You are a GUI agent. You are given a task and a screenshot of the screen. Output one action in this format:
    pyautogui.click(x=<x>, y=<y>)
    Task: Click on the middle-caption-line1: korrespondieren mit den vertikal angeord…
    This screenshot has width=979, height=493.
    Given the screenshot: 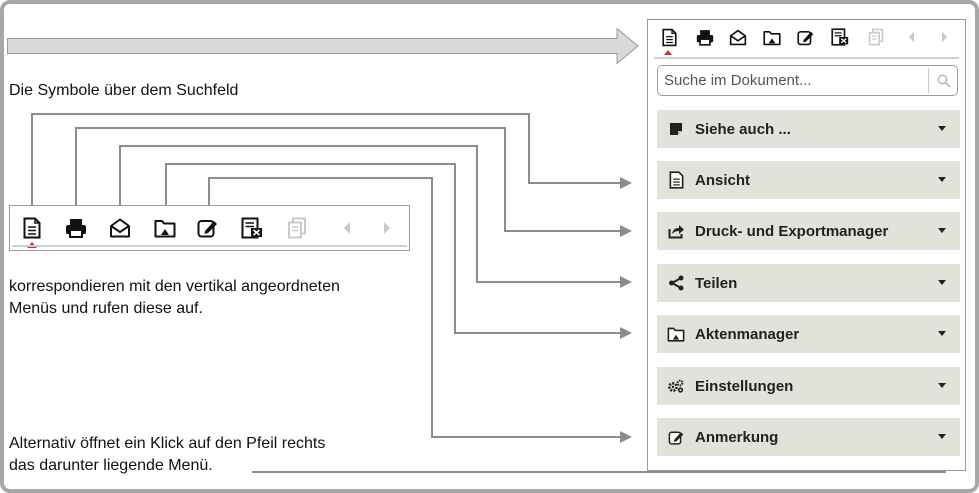 What is the action you would take?
    pyautogui.click(x=174, y=286)
    